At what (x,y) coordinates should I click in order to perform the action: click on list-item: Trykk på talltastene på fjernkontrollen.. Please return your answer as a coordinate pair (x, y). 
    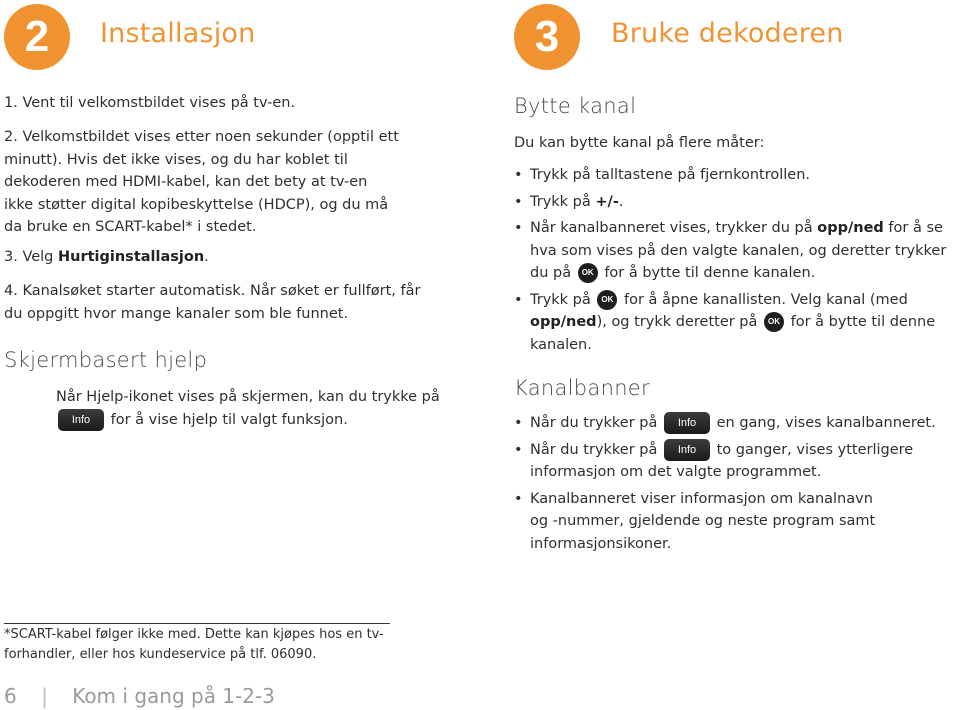
    Looking at the image, I should click on (734, 175).